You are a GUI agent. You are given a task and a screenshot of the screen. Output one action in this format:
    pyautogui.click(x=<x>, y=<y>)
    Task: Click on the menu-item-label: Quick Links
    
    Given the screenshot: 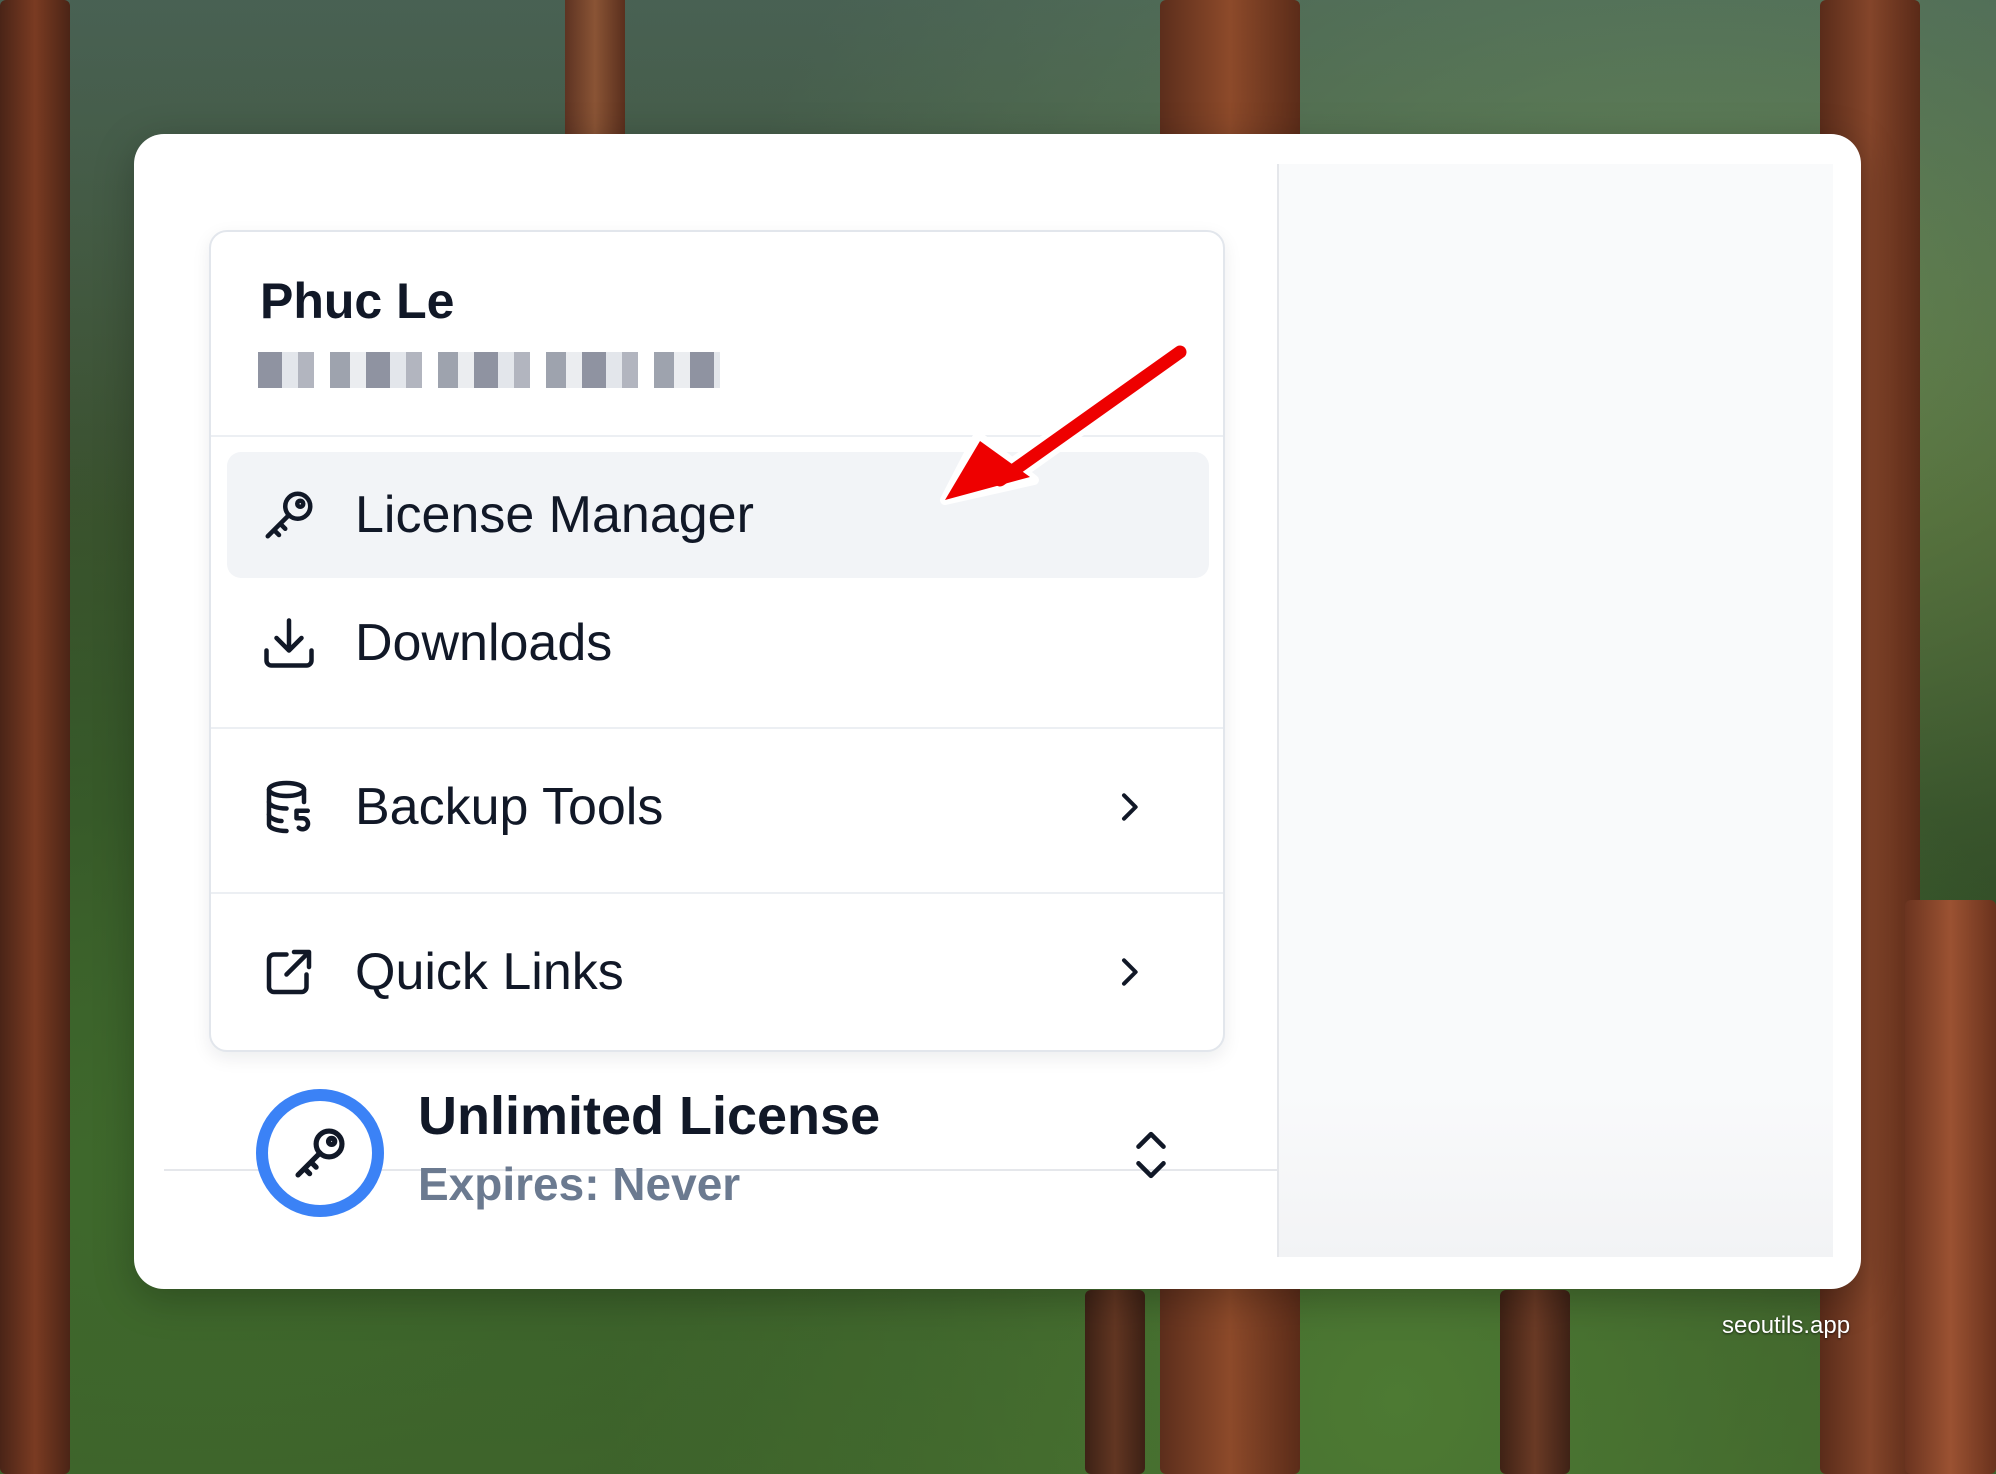 What is the action you would take?
    pyautogui.click(x=489, y=972)
    